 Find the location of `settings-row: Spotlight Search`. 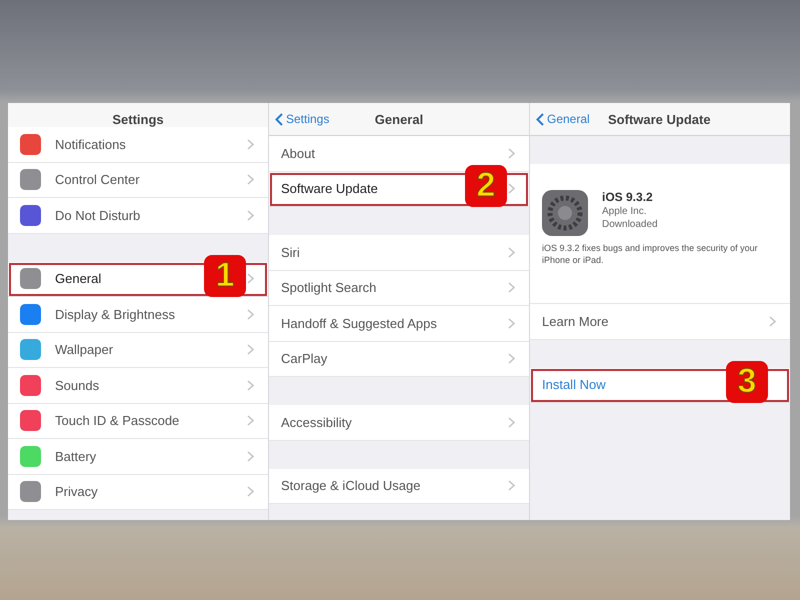

settings-row: Spotlight Search is located at coordinates (399, 288).